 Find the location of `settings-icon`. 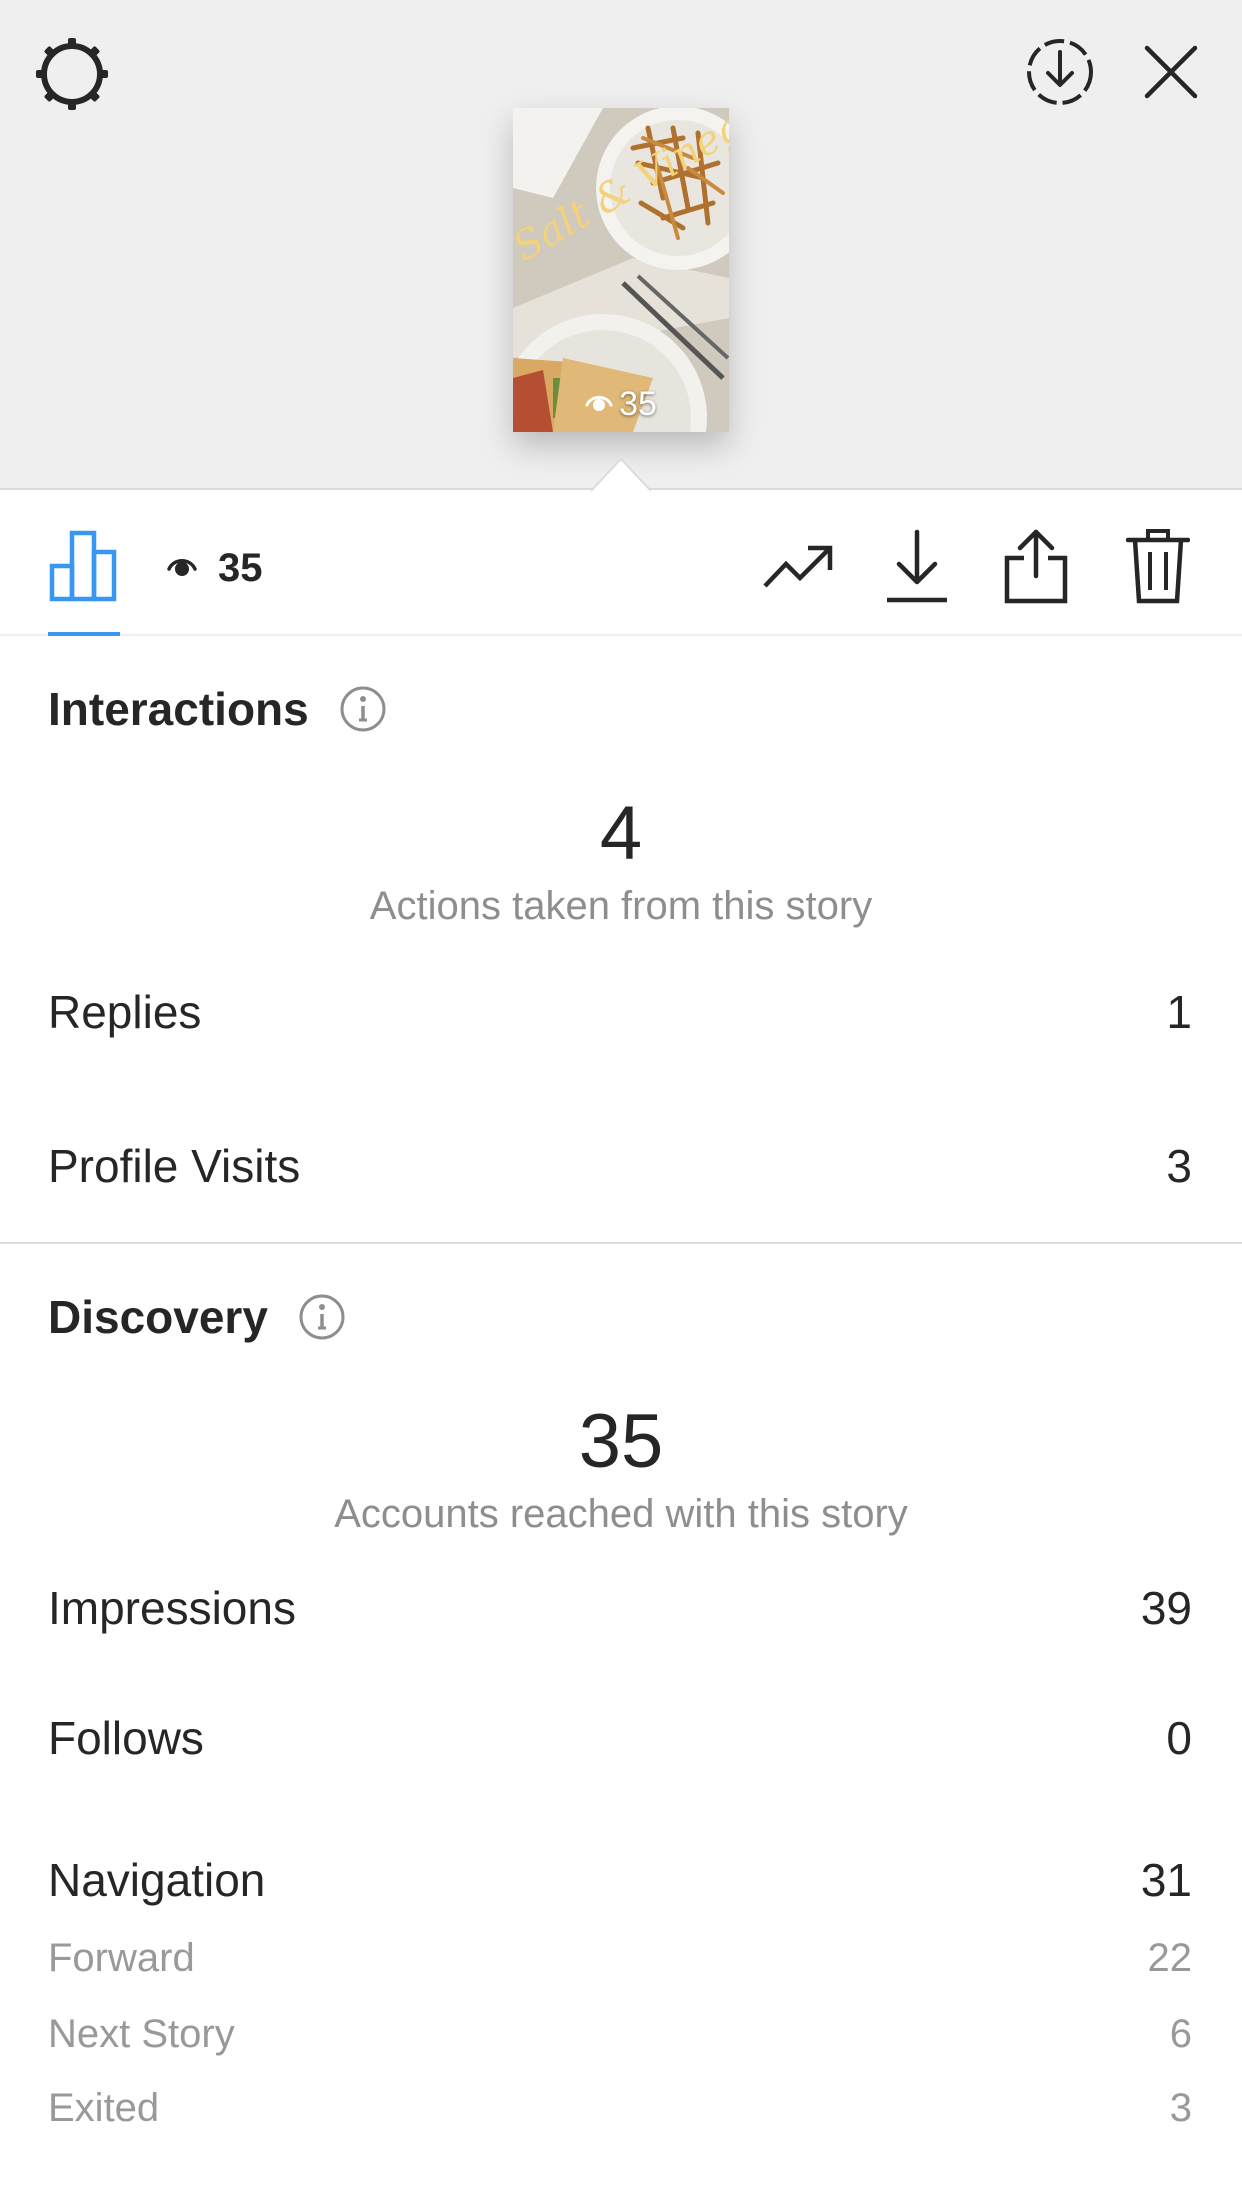

settings-icon is located at coordinates (72, 74).